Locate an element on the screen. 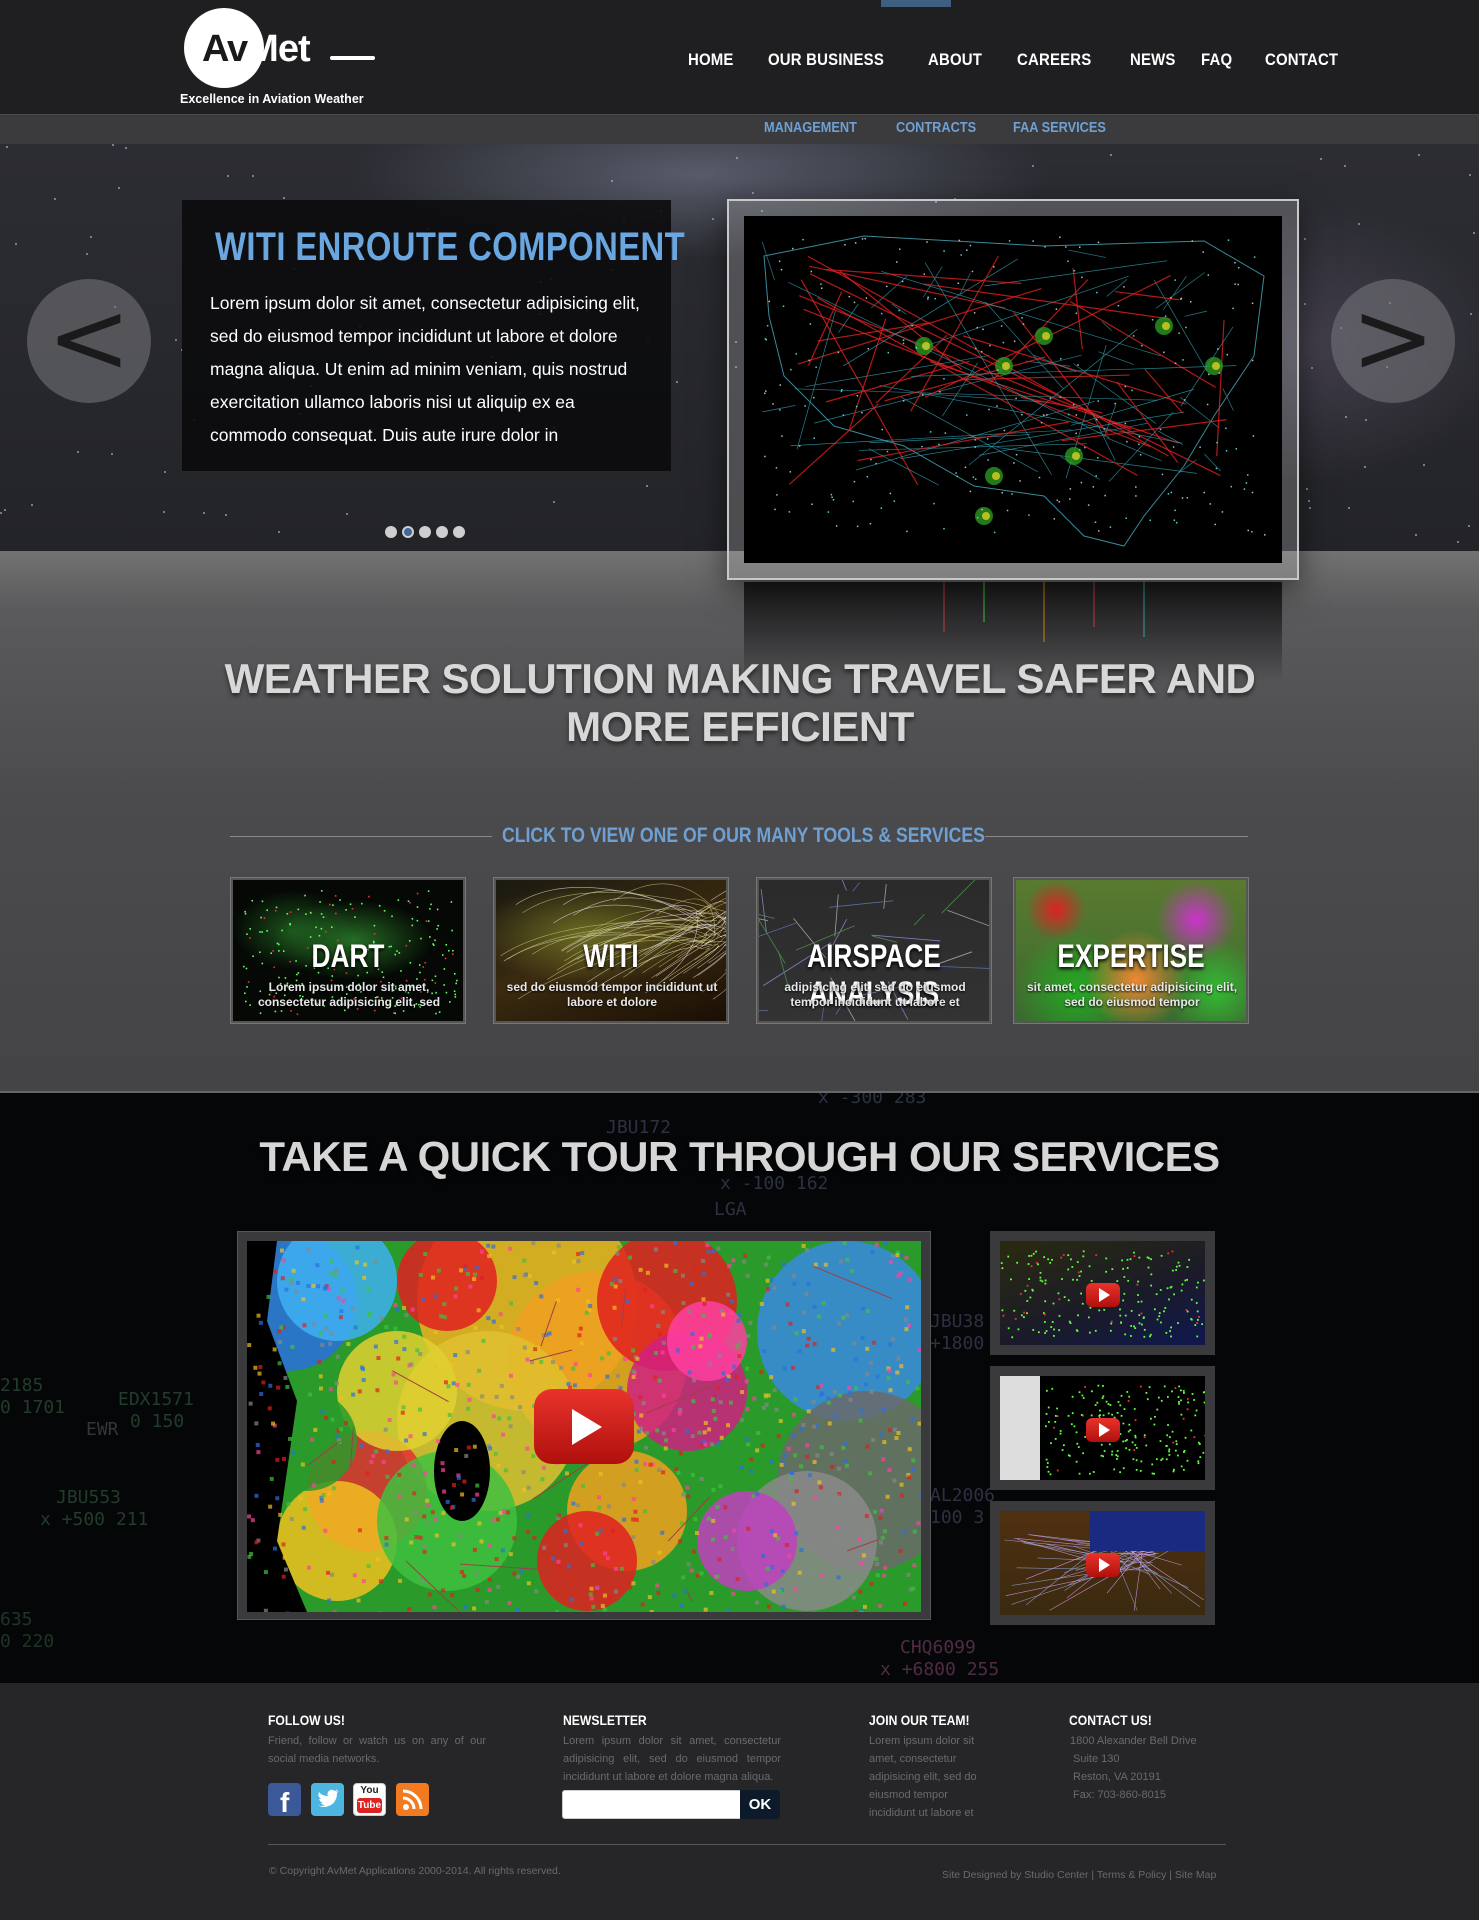 The width and height of the screenshot is (1479, 1920). tool-card-title: WITI is located at coordinates (611, 956).